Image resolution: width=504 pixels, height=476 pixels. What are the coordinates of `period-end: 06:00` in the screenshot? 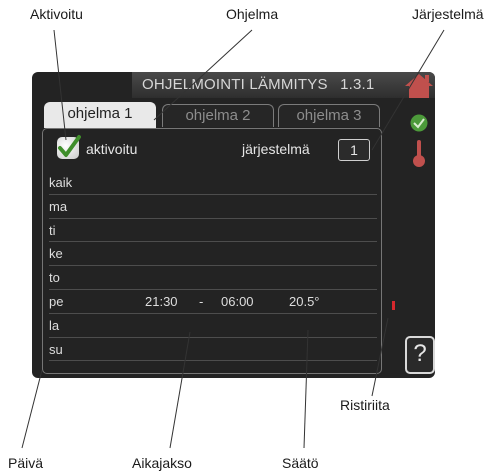 It's located at (237, 301).